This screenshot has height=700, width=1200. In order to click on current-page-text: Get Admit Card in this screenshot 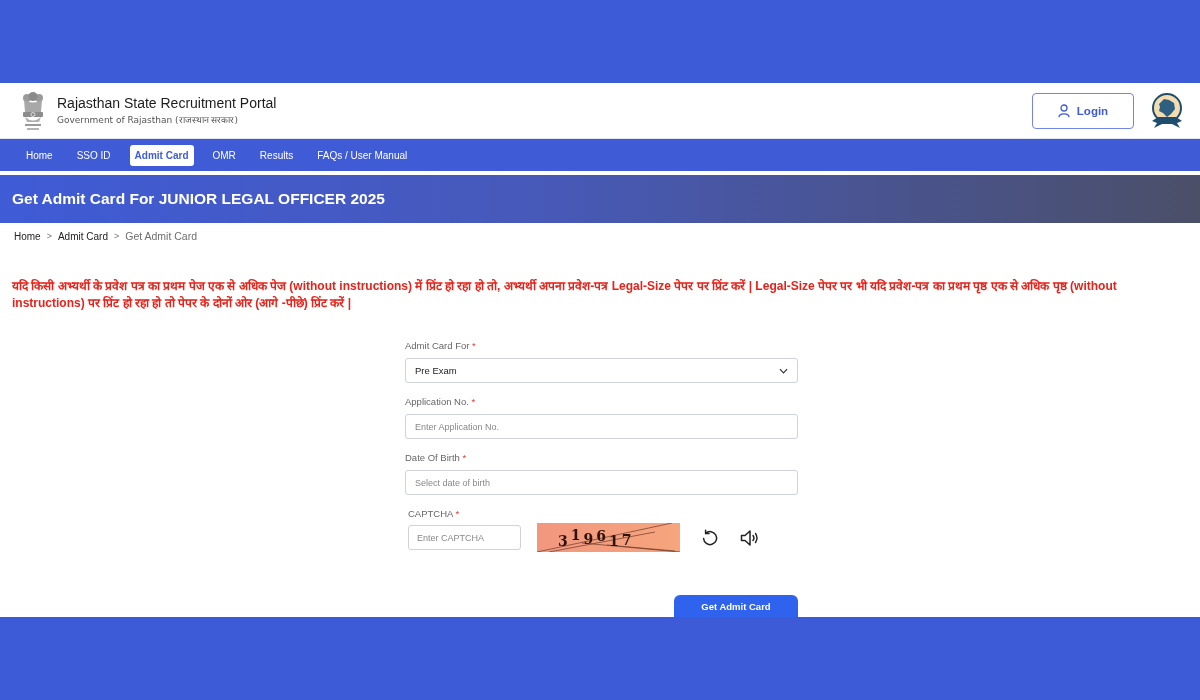, I will do `click(161, 236)`.